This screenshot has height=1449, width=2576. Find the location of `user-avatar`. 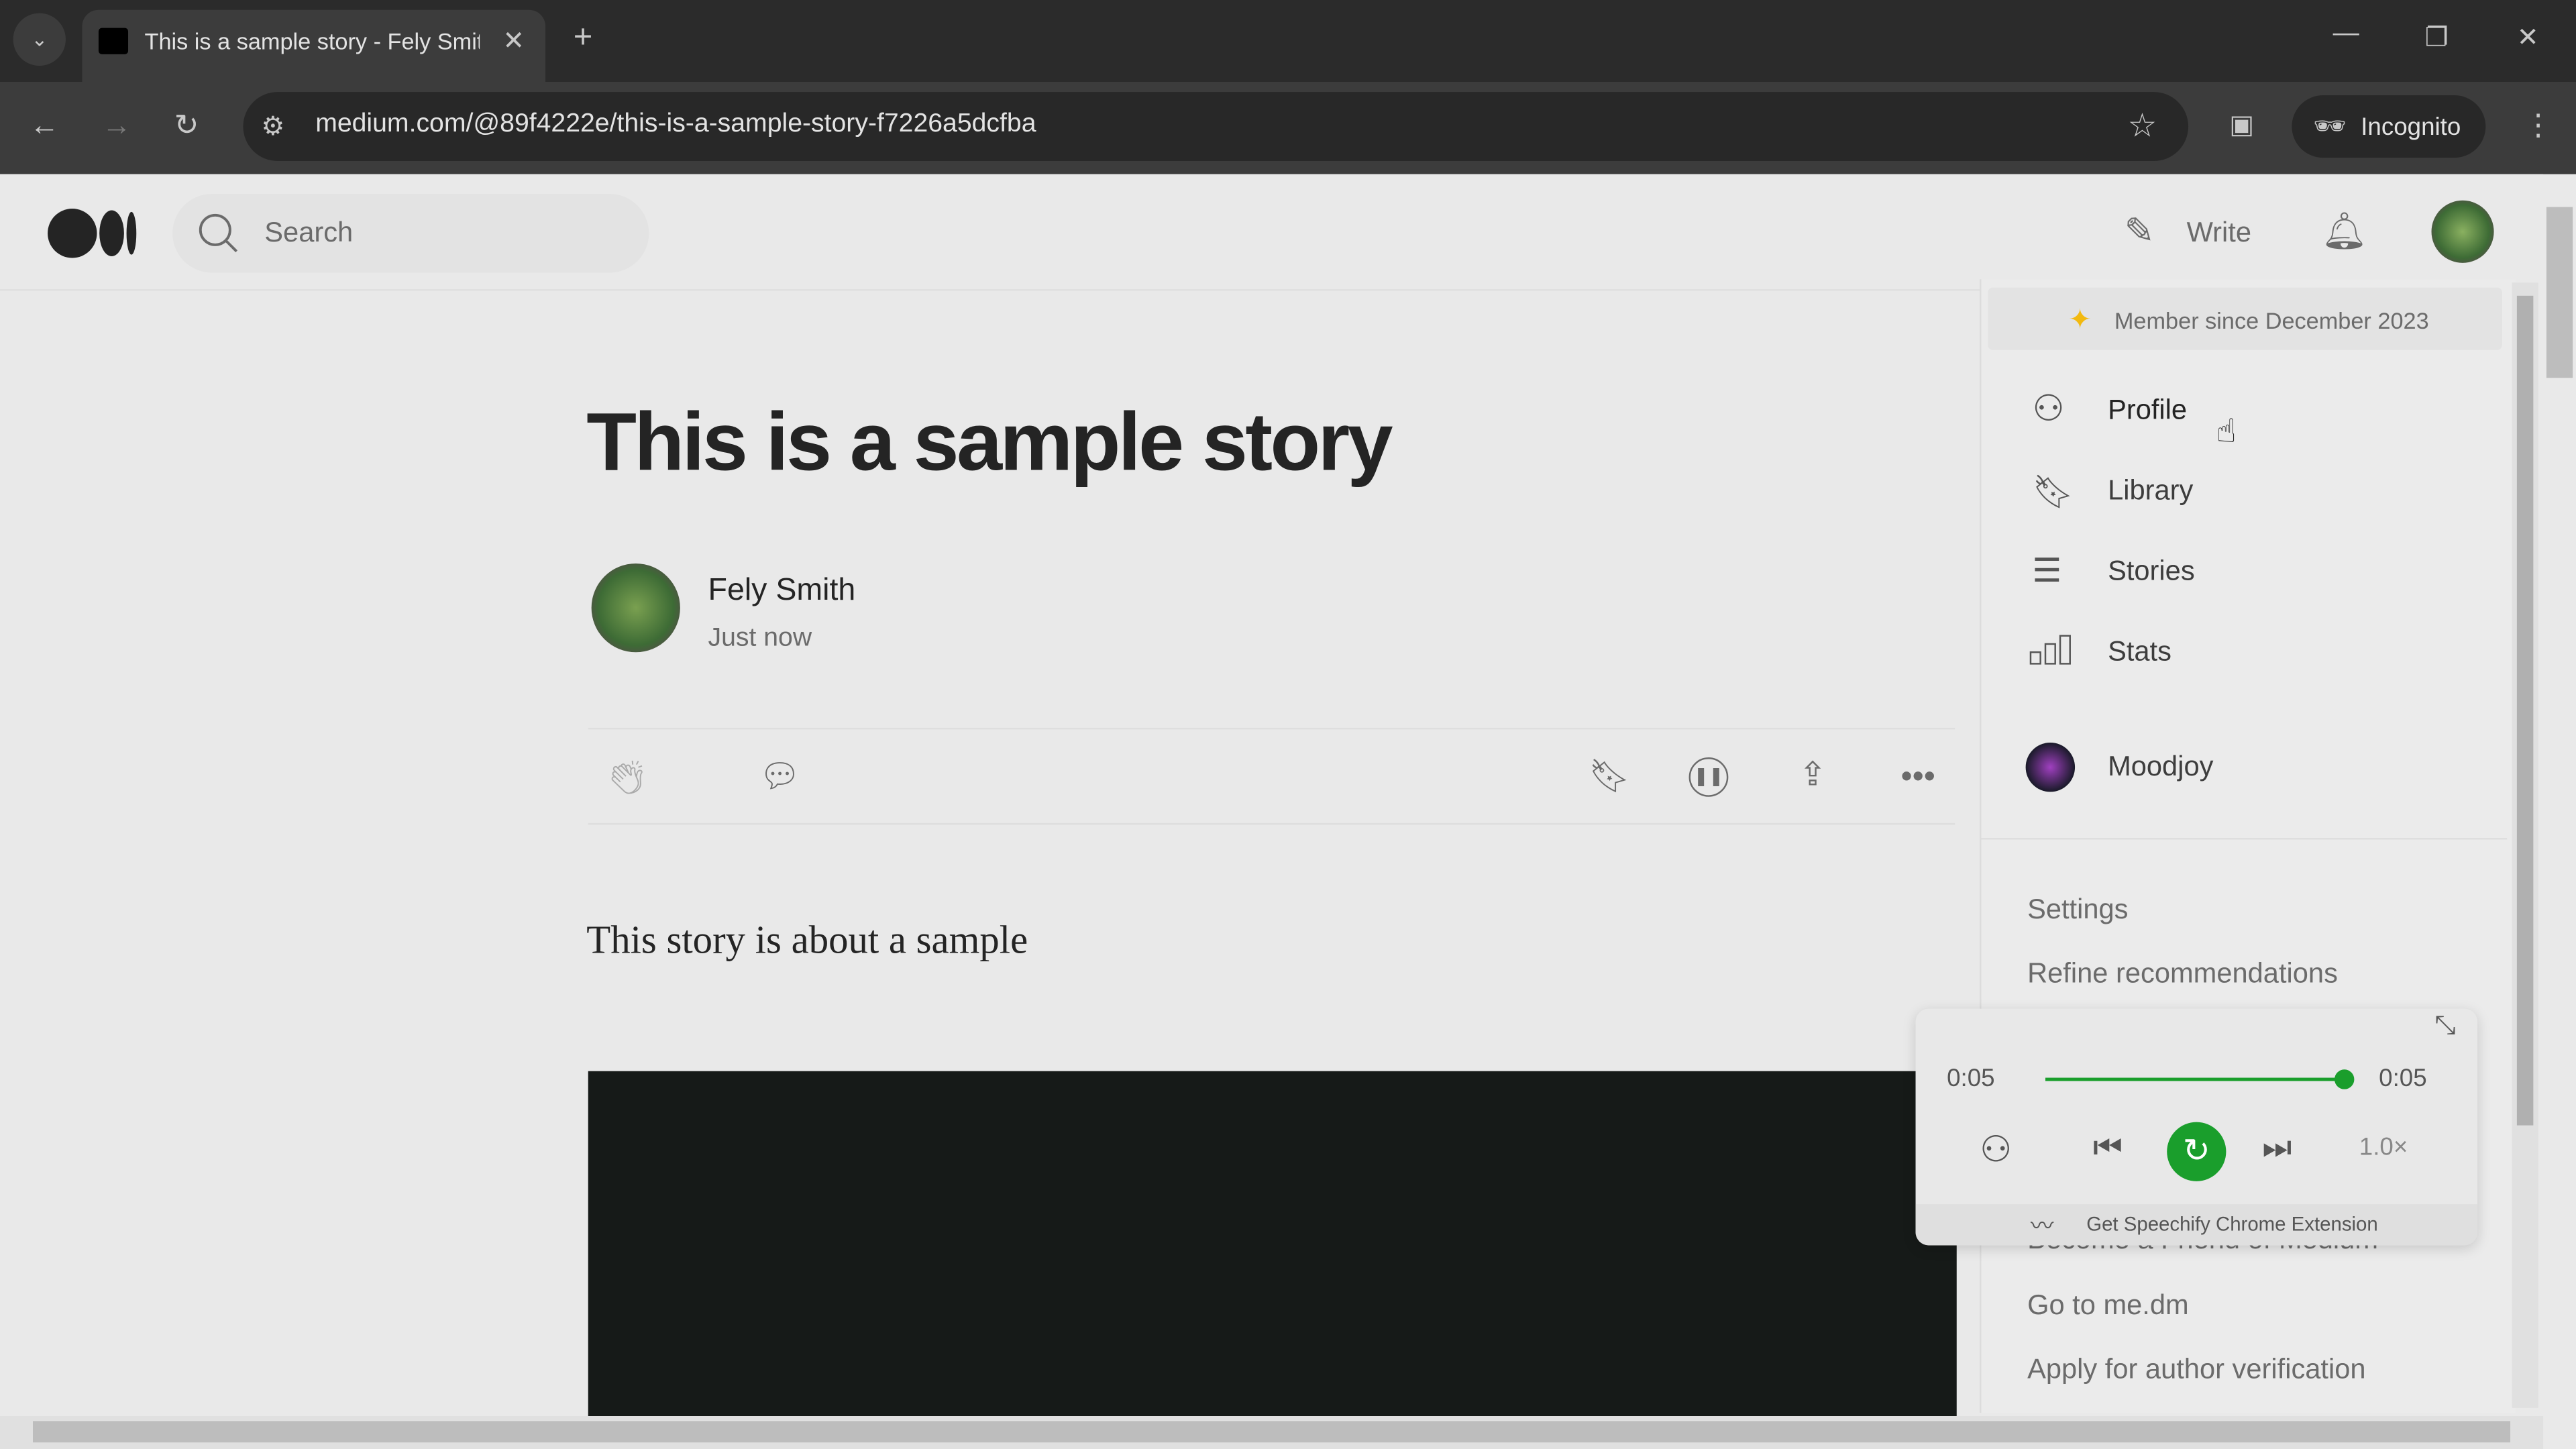

user-avatar is located at coordinates (2462, 231).